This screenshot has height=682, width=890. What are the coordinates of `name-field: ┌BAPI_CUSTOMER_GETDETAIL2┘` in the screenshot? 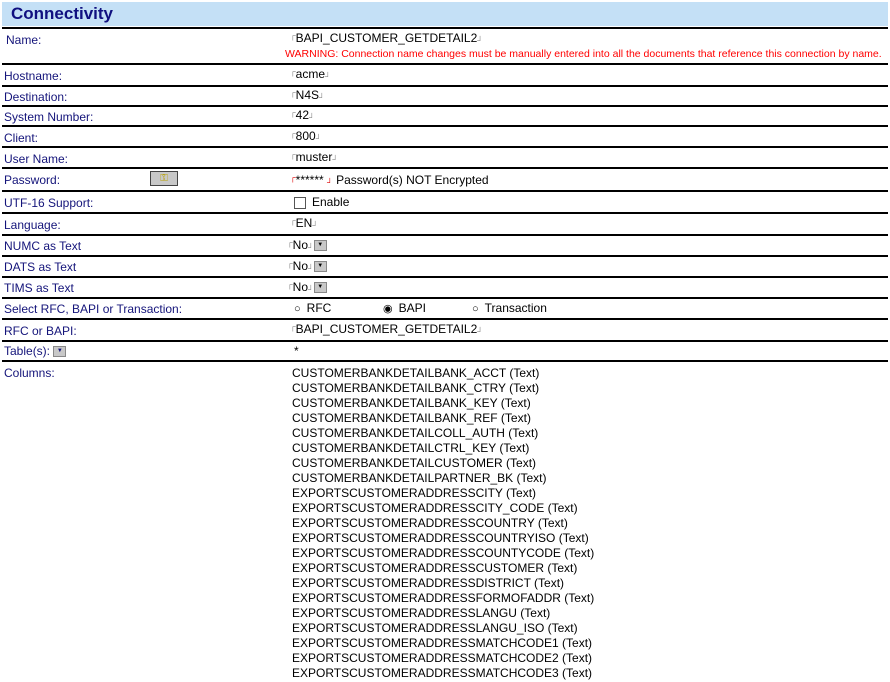 It's located at (386, 38).